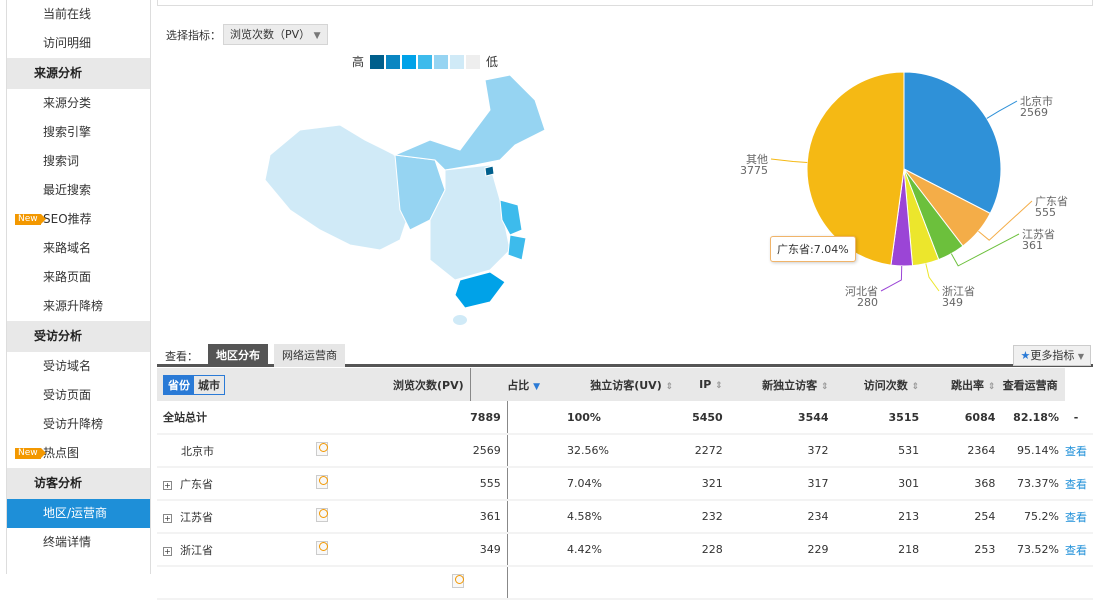  I want to click on sidebar-item: New SEO推荐, so click(78, 219).